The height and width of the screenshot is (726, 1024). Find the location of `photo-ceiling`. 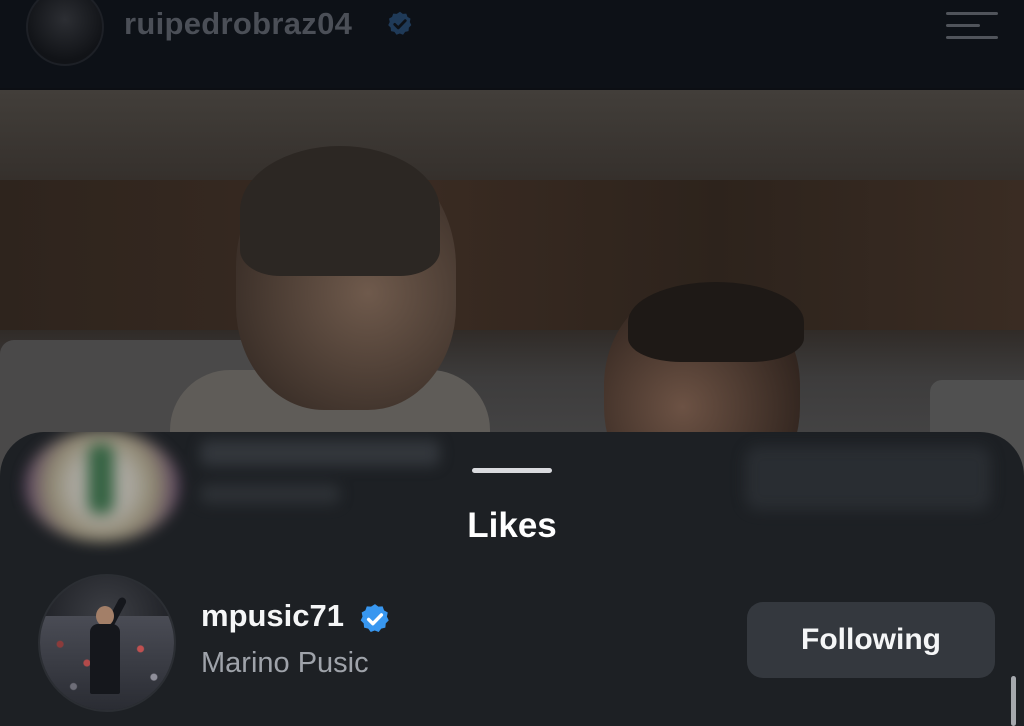

photo-ceiling is located at coordinates (512, 135).